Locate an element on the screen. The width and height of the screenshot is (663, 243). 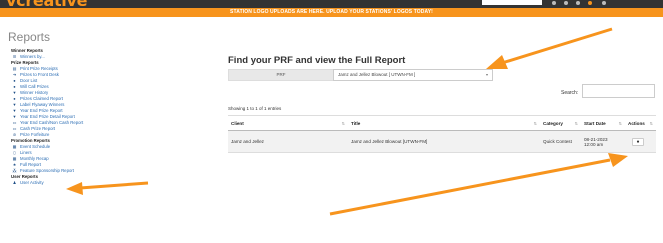
check-circle-icon: ● is located at coordinates (14, 98).